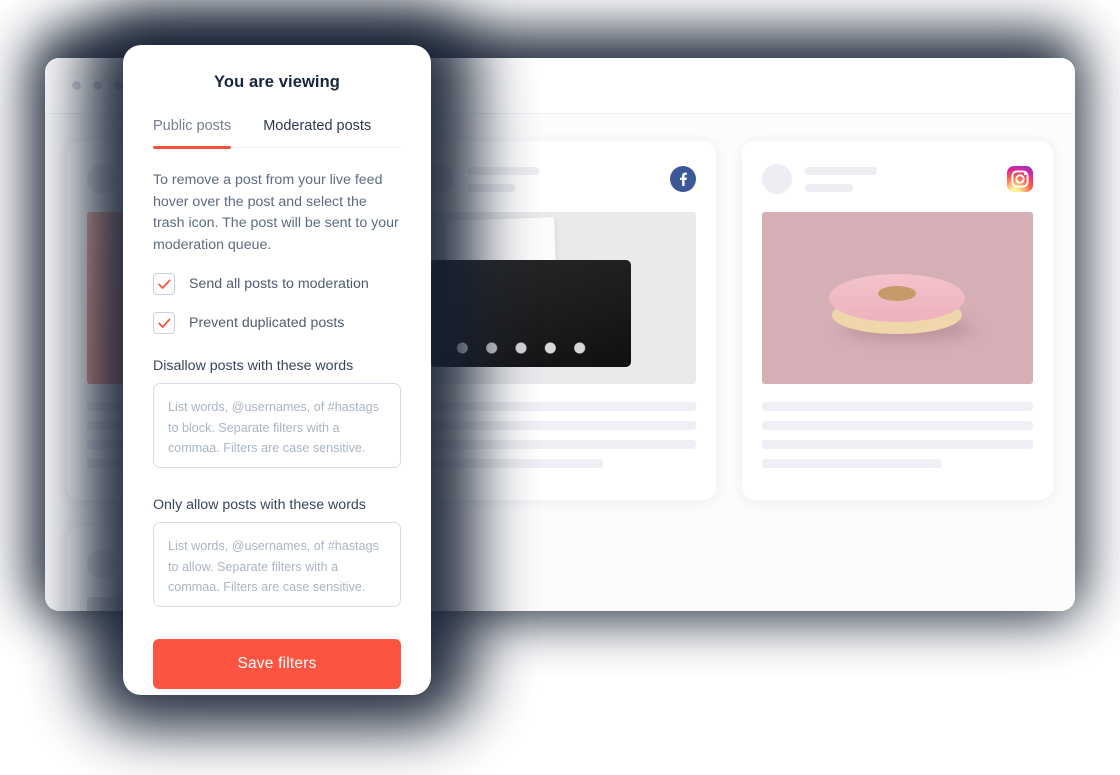 This screenshot has width=1120, height=775. Describe the element at coordinates (277, 664) in the screenshot. I see `save-filters-button: Save filters` at that location.